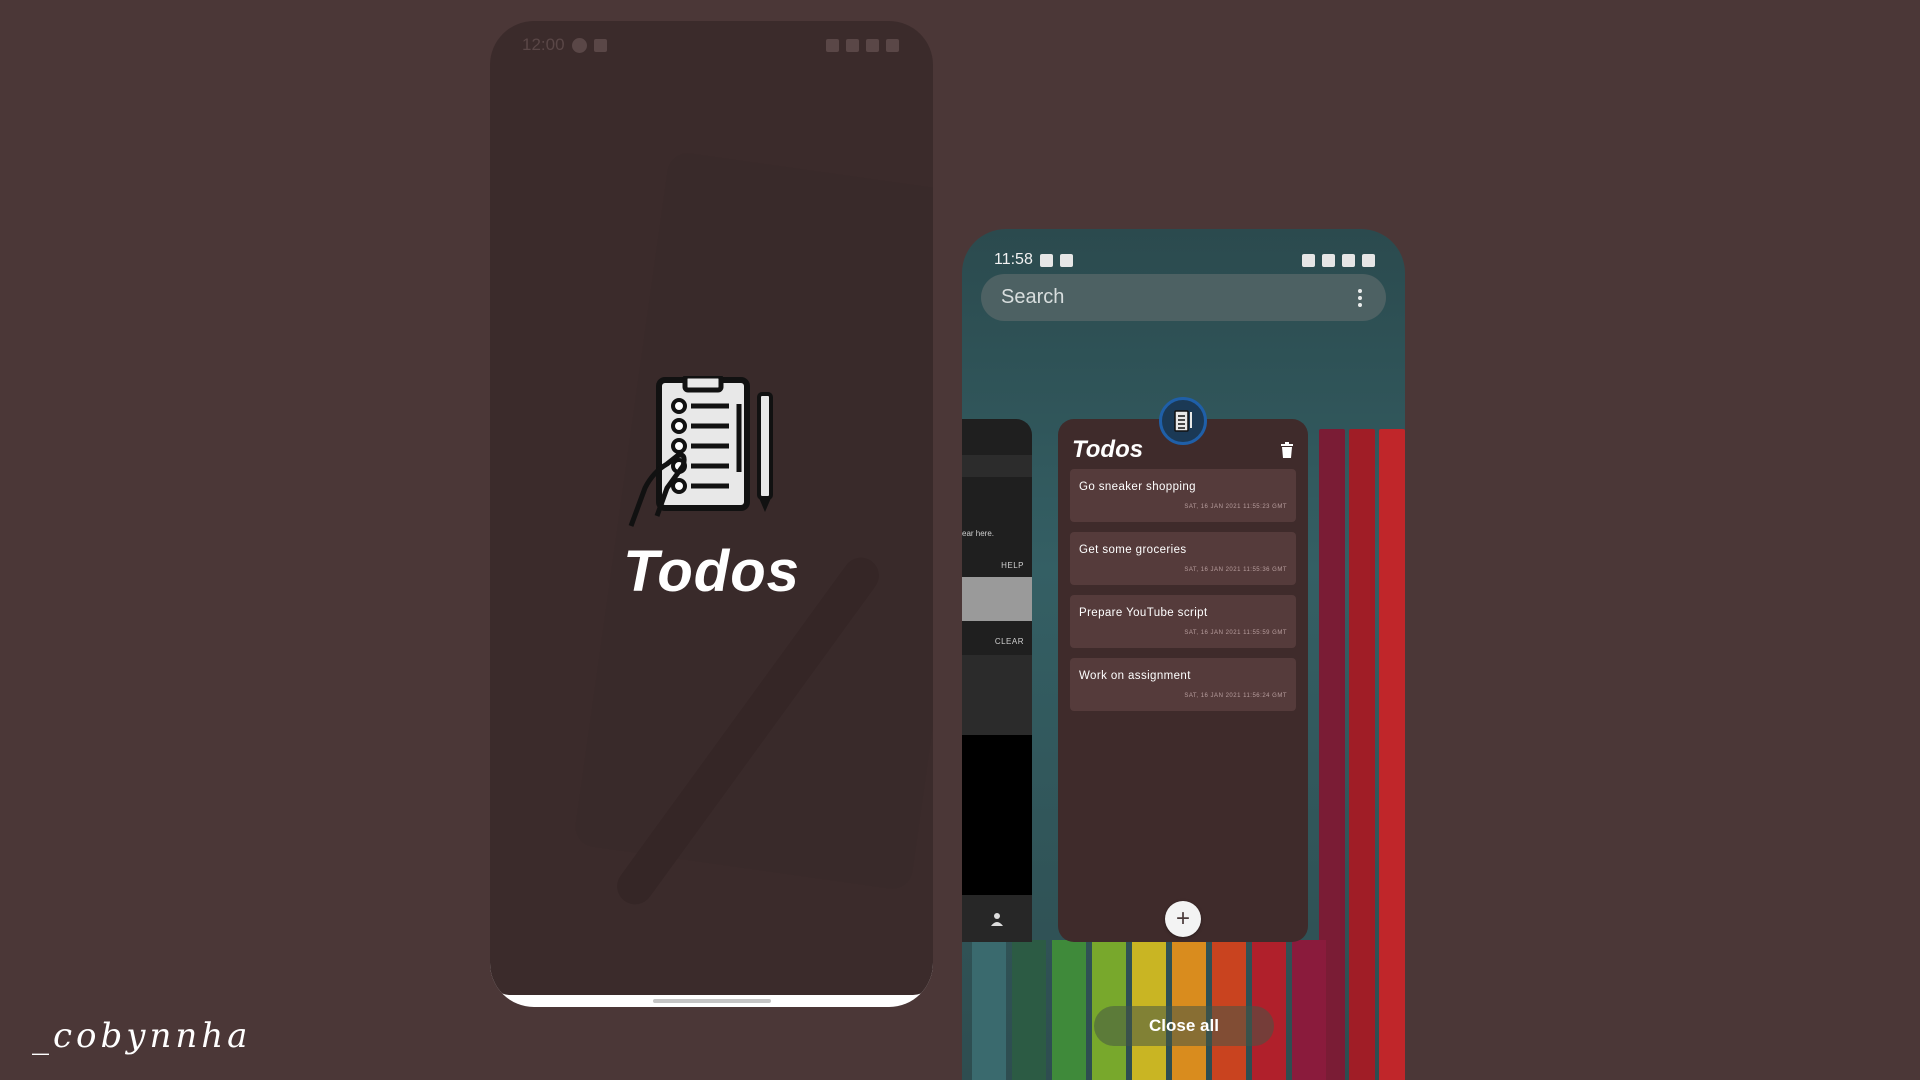 The height and width of the screenshot is (1080, 1920). I want to click on todos-app-icon, so click(1183, 421).